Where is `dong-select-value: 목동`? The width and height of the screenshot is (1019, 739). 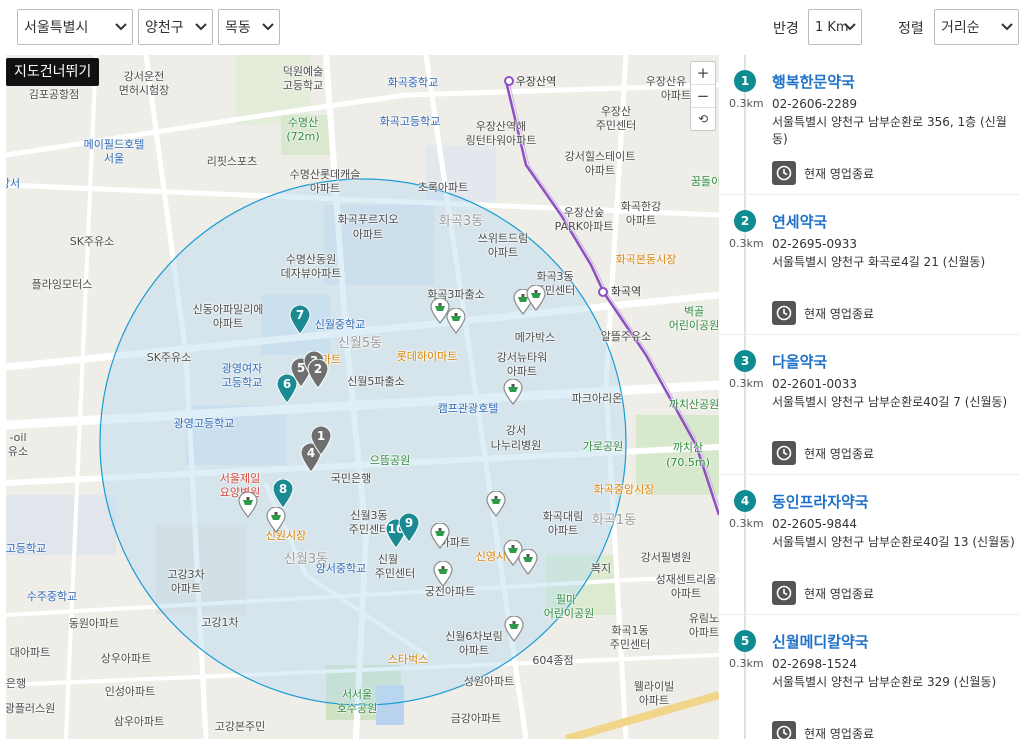 dong-select-value: 목동 is located at coordinates (238, 28).